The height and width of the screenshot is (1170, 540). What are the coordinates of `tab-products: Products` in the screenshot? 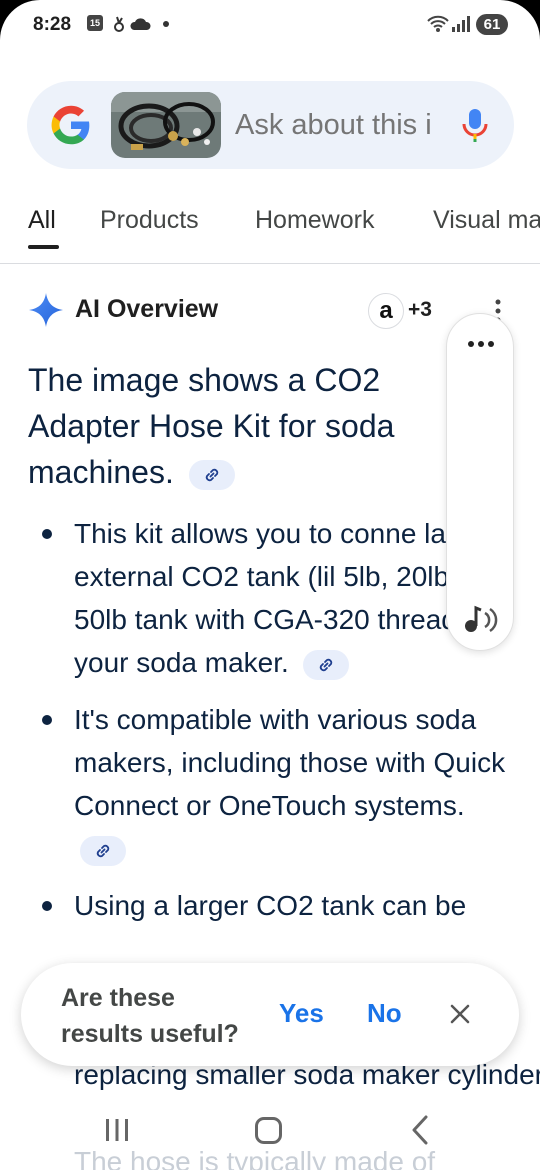 It's located at (149, 220).